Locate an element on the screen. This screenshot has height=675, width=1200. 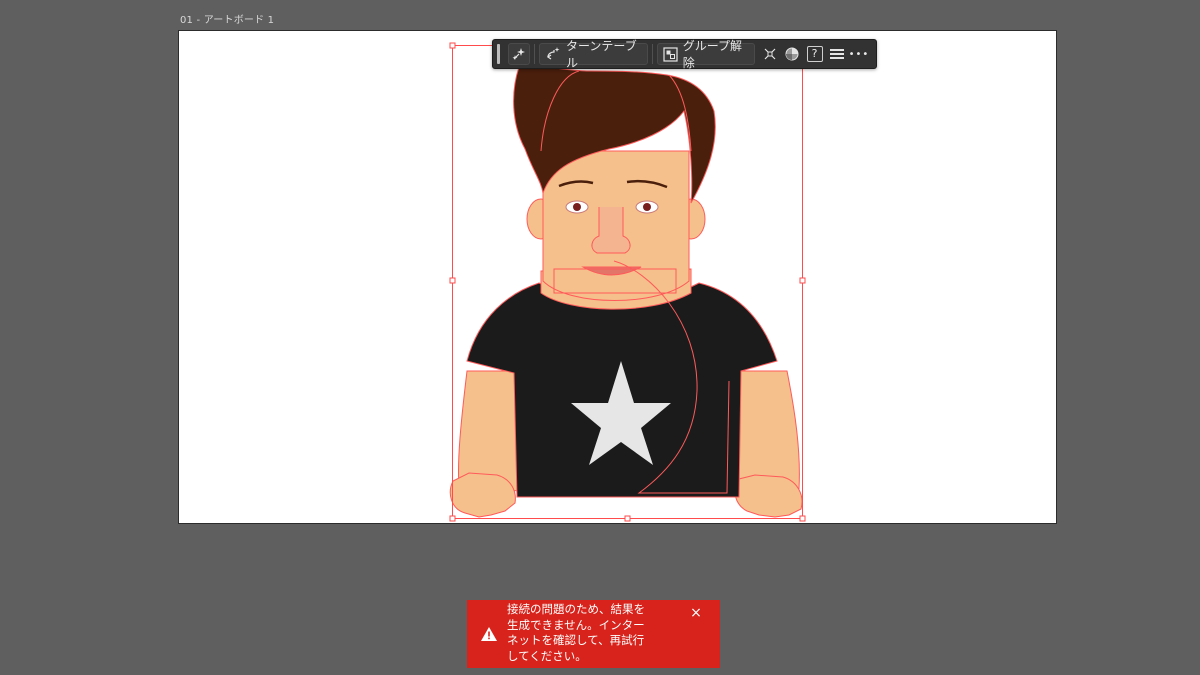
contextual-taskbar: ターンテーブル グループ解除 ? ••• is located at coordinates (684, 54).